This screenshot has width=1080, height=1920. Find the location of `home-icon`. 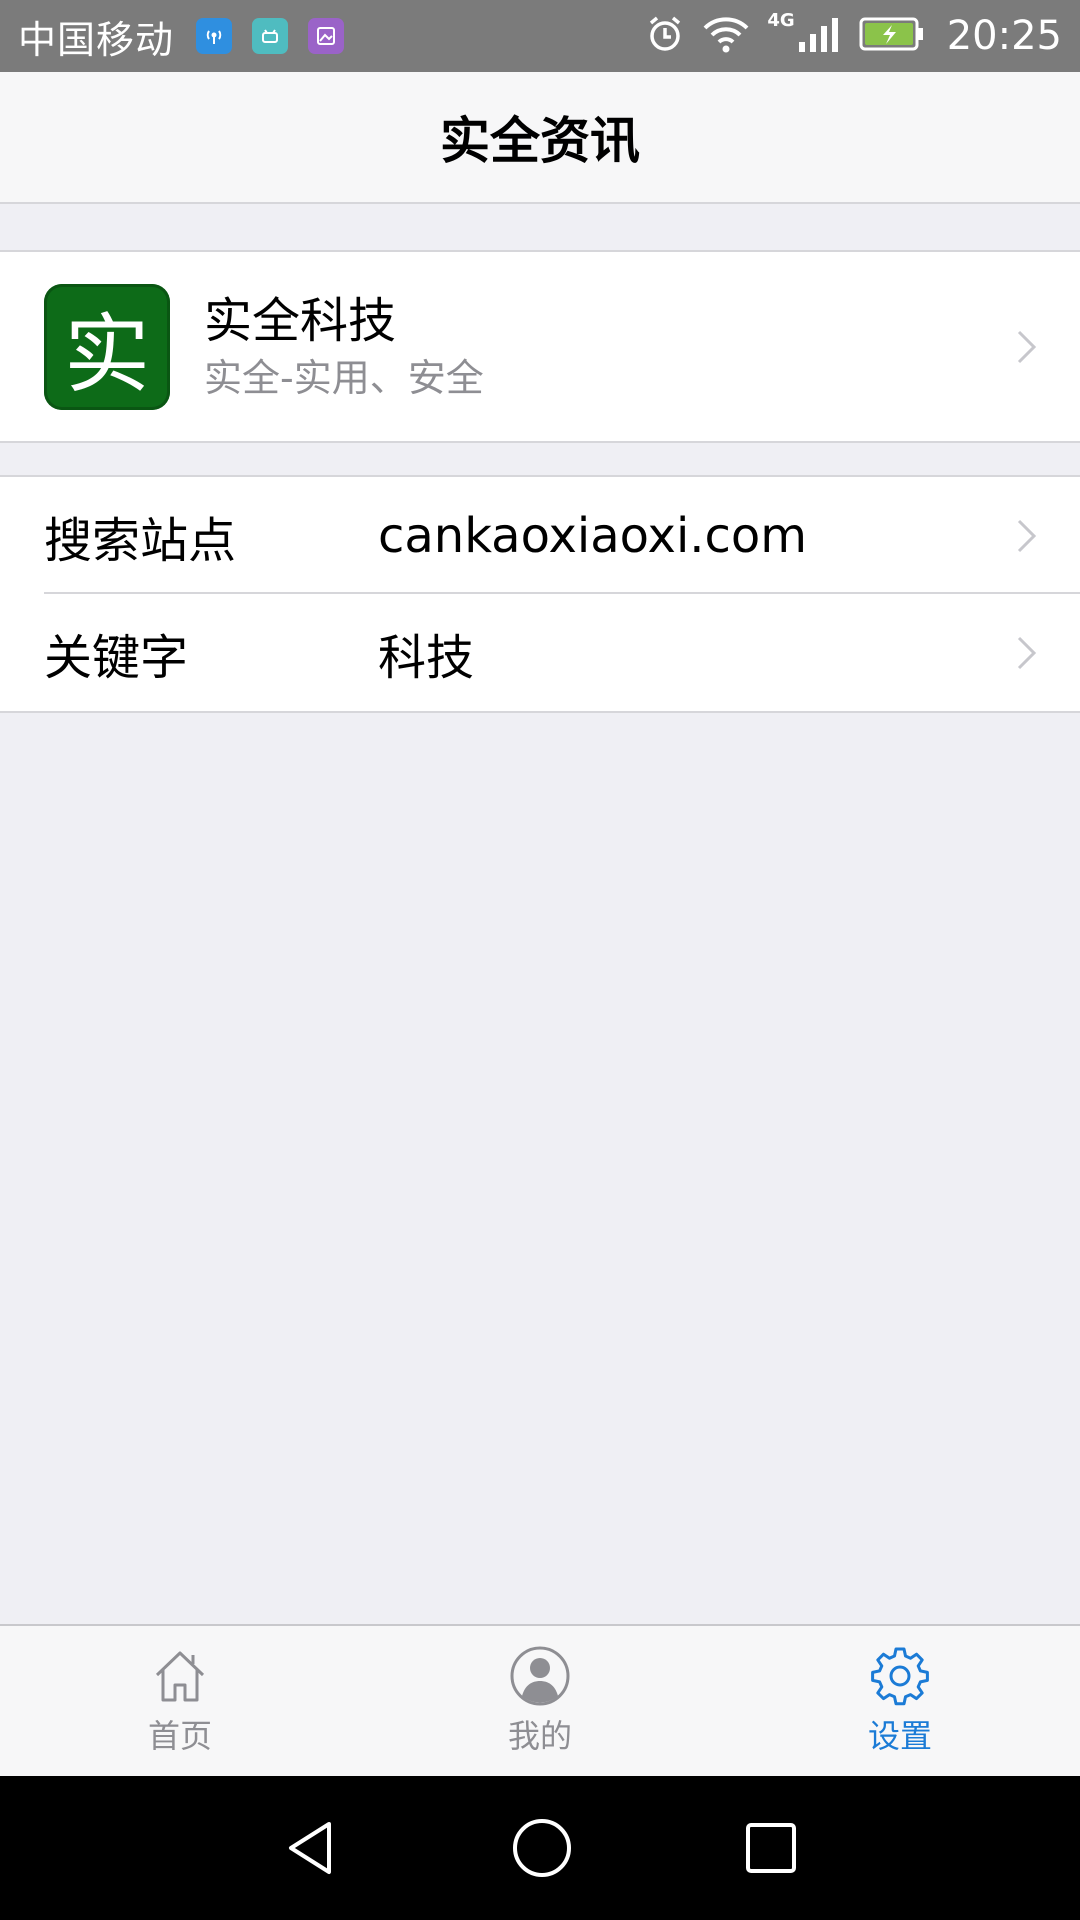

home-icon is located at coordinates (180, 1676).